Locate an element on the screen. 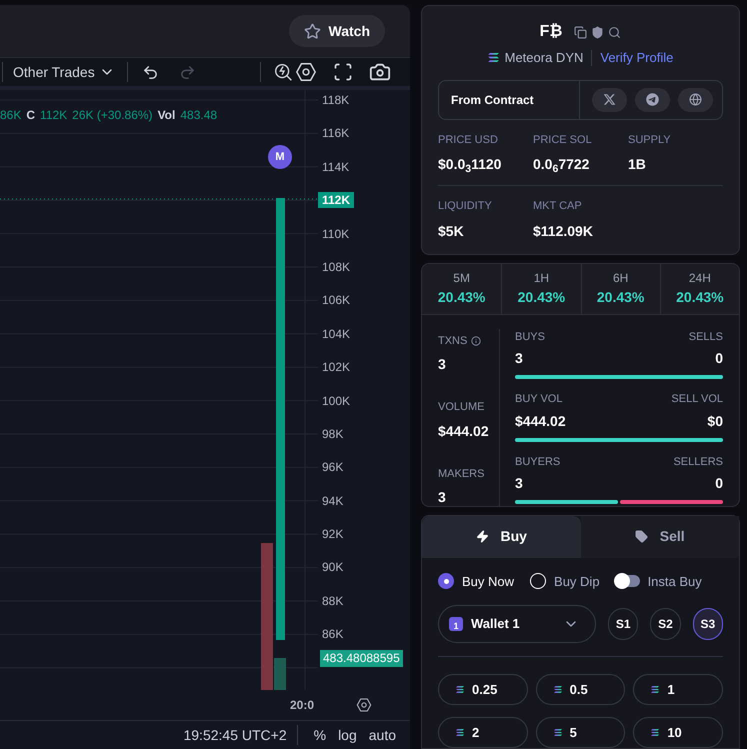 This screenshot has height=749, width=747. trade-tab: Sell is located at coordinates (659, 537).